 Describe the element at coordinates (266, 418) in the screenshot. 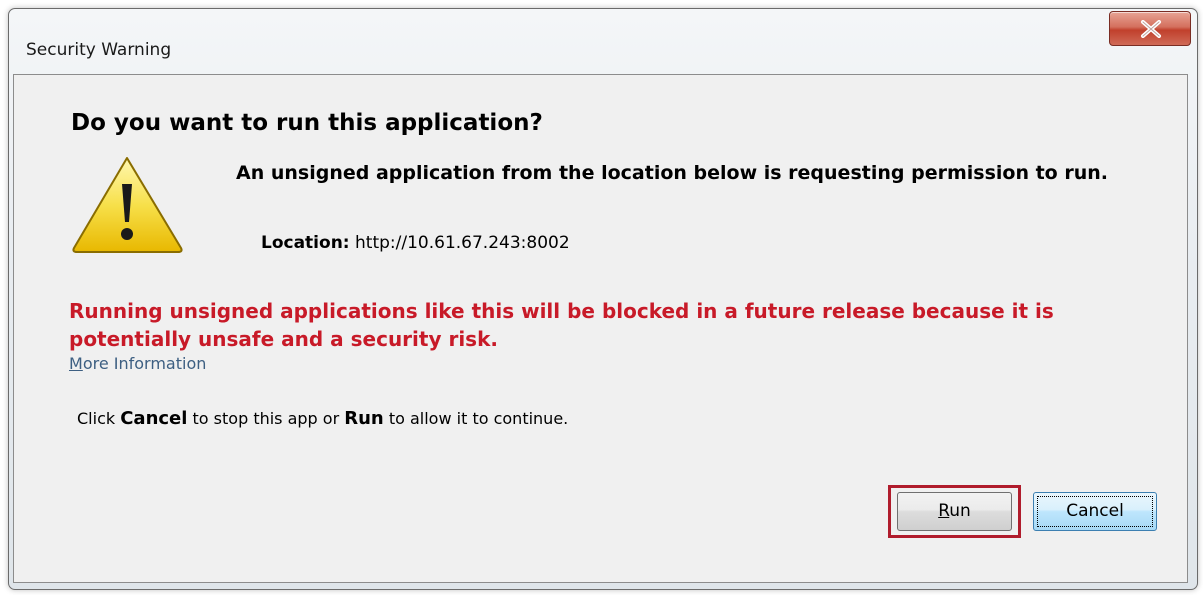

I see `instruction-part2: to stop this app or` at that location.